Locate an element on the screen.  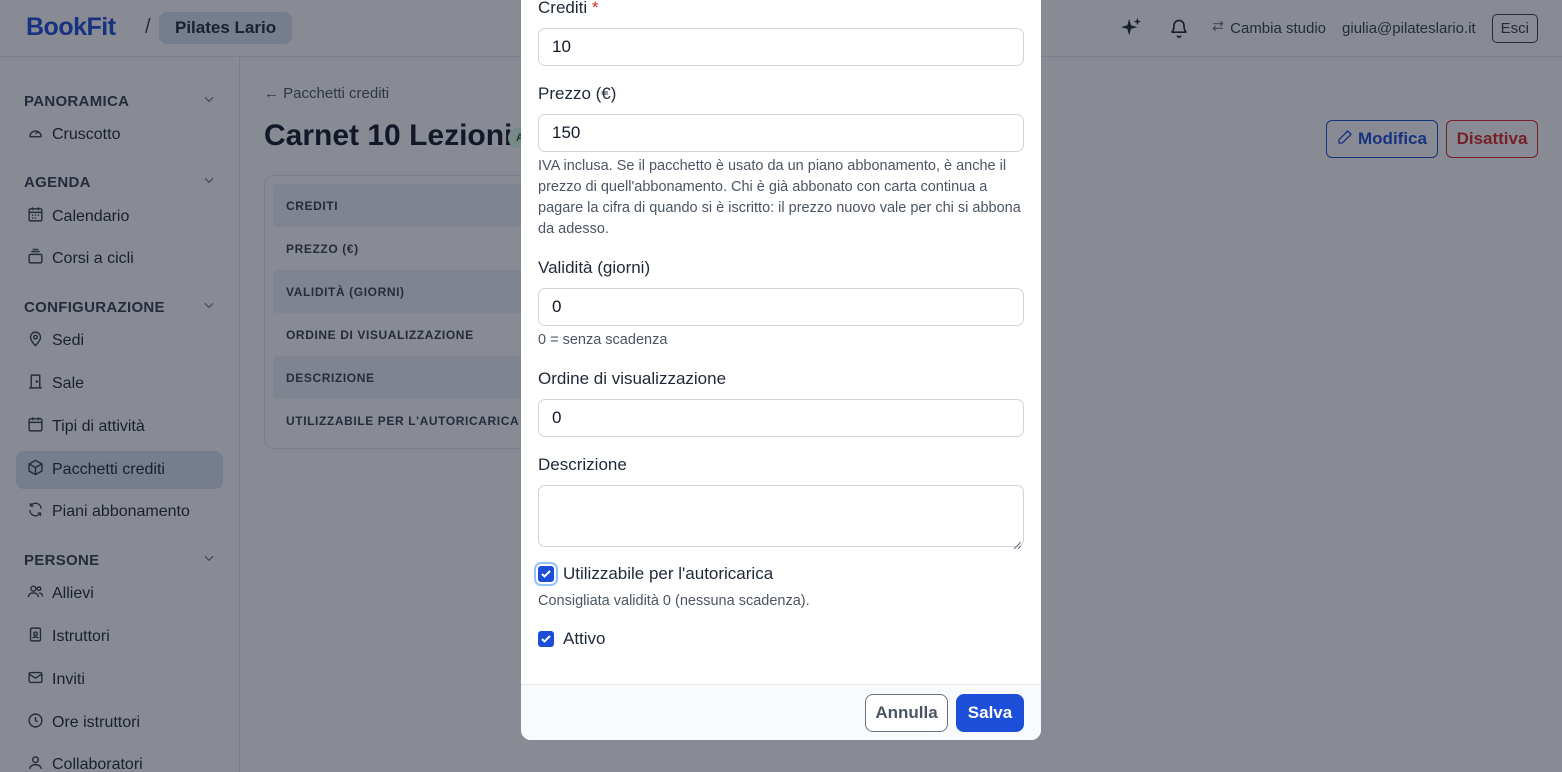
autorecharge-checkbox-row: Utilizzabile per l'autoricarica is located at coordinates (655, 574).